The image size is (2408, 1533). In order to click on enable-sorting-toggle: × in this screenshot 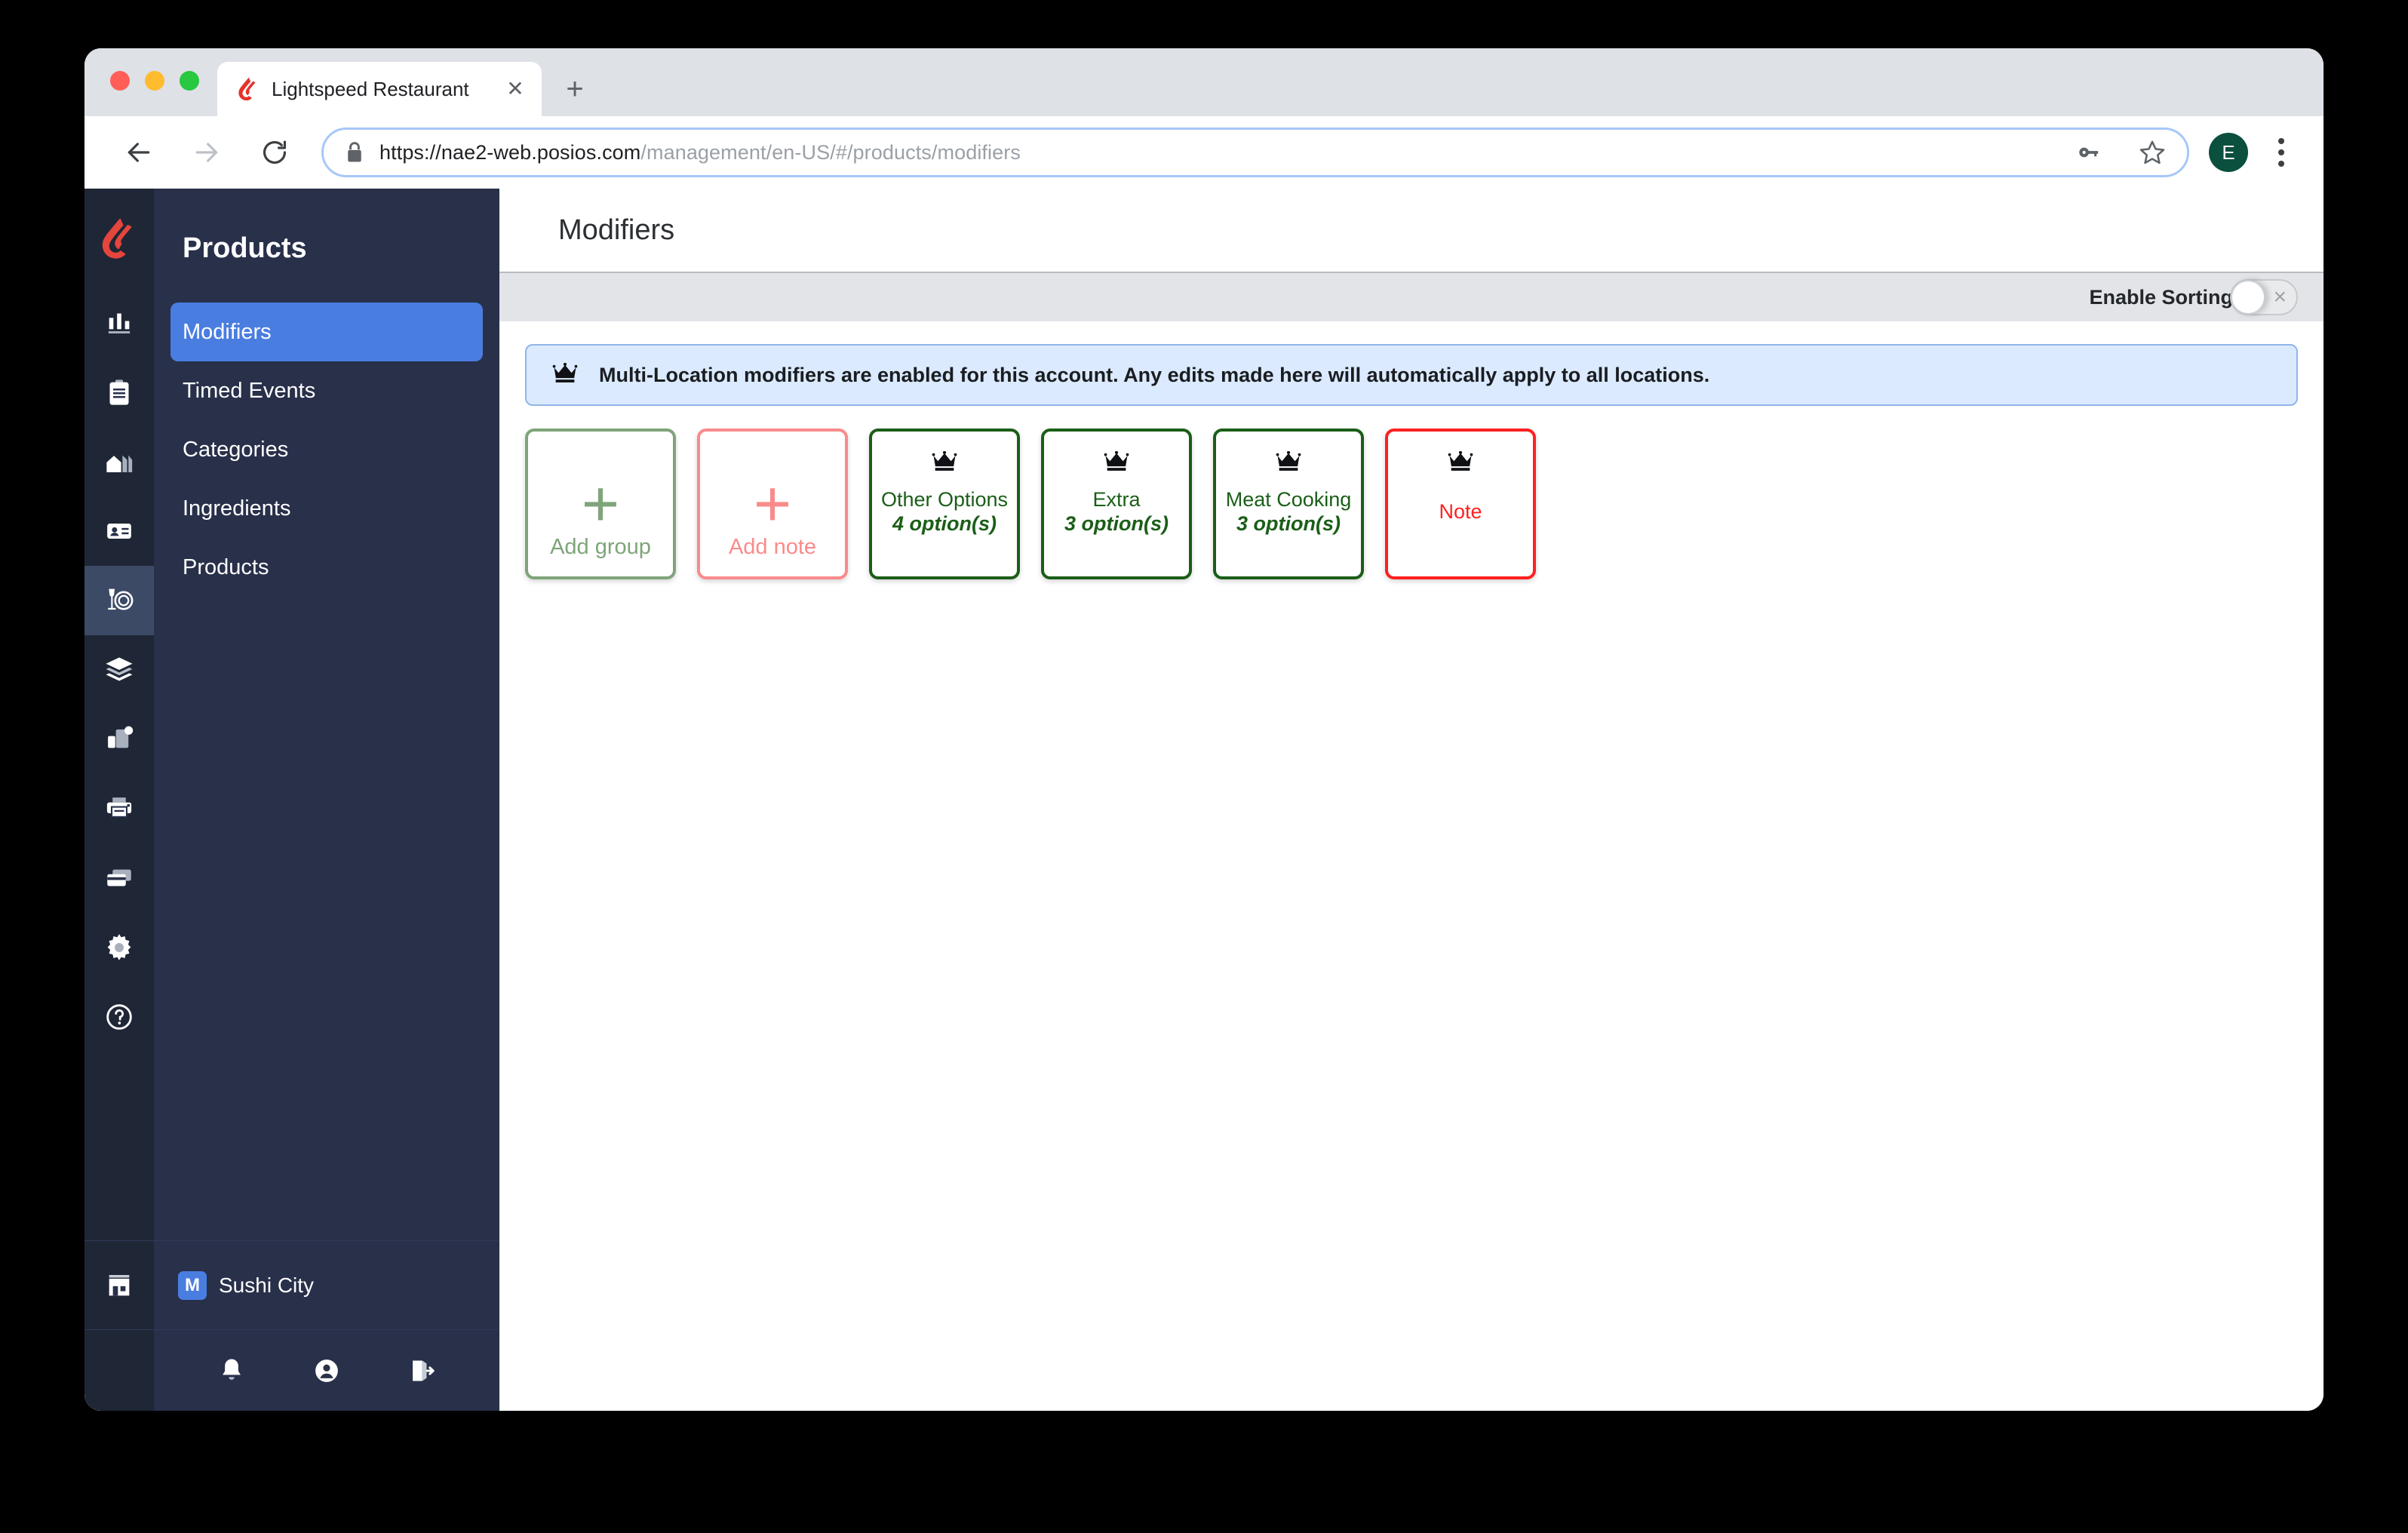, I will do `click(2264, 297)`.